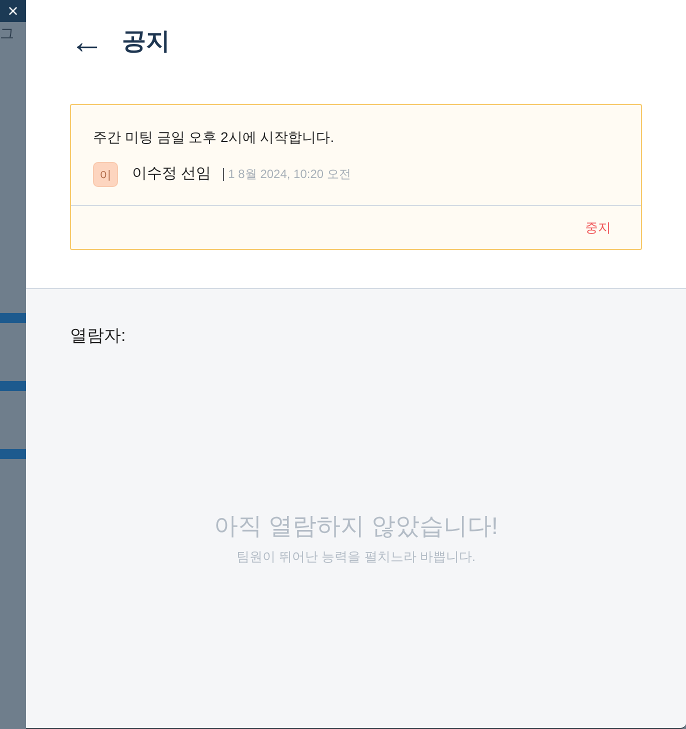 Image resolution: width=686 pixels, height=729 pixels. What do you see at coordinates (105, 174) in the screenshot?
I see `avatar: 이` at bounding box center [105, 174].